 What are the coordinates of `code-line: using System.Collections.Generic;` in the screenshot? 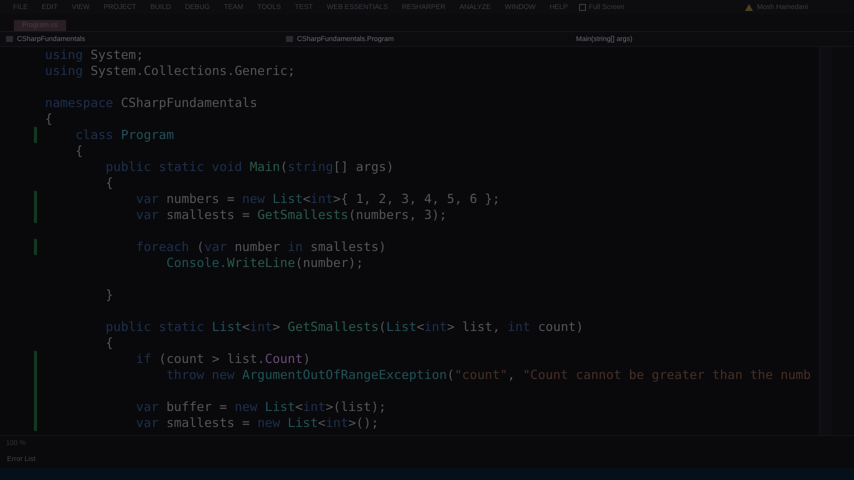 It's located at (170, 71).